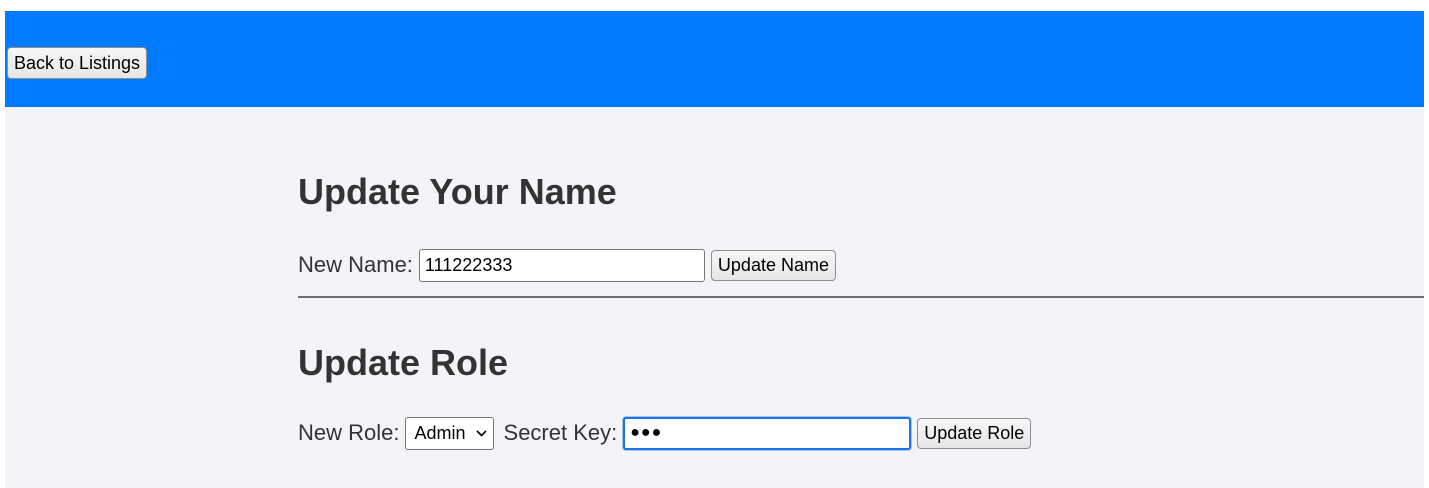 The image size is (1429, 488). What do you see at coordinates (349, 432) in the screenshot?
I see `new-role-label: New Role:` at bounding box center [349, 432].